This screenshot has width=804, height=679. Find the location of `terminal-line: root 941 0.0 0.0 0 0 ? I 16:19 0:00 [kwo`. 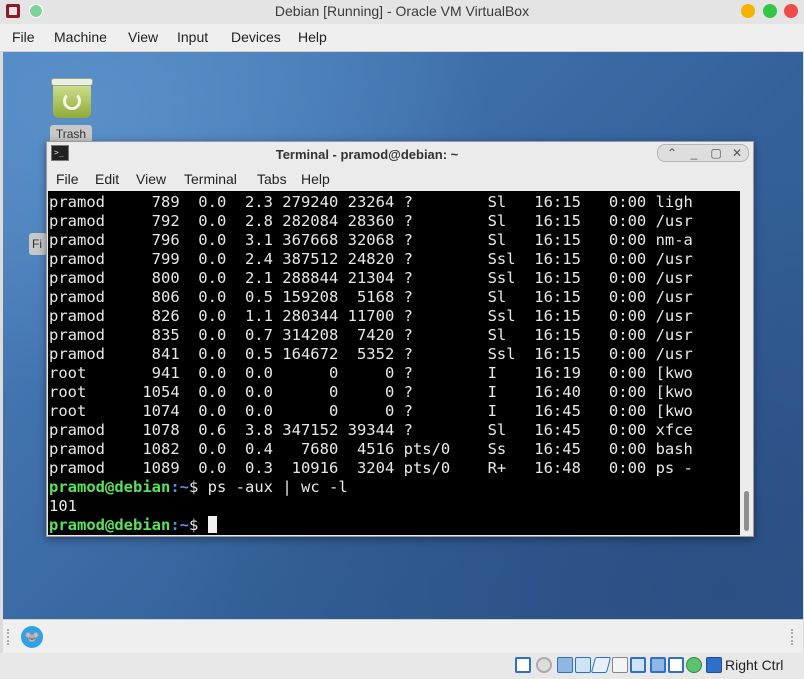

terminal-line: root 941 0.0 0.0 0 0 ? I 16:19 0:00 [kwo is located at coordinates (371, 373).